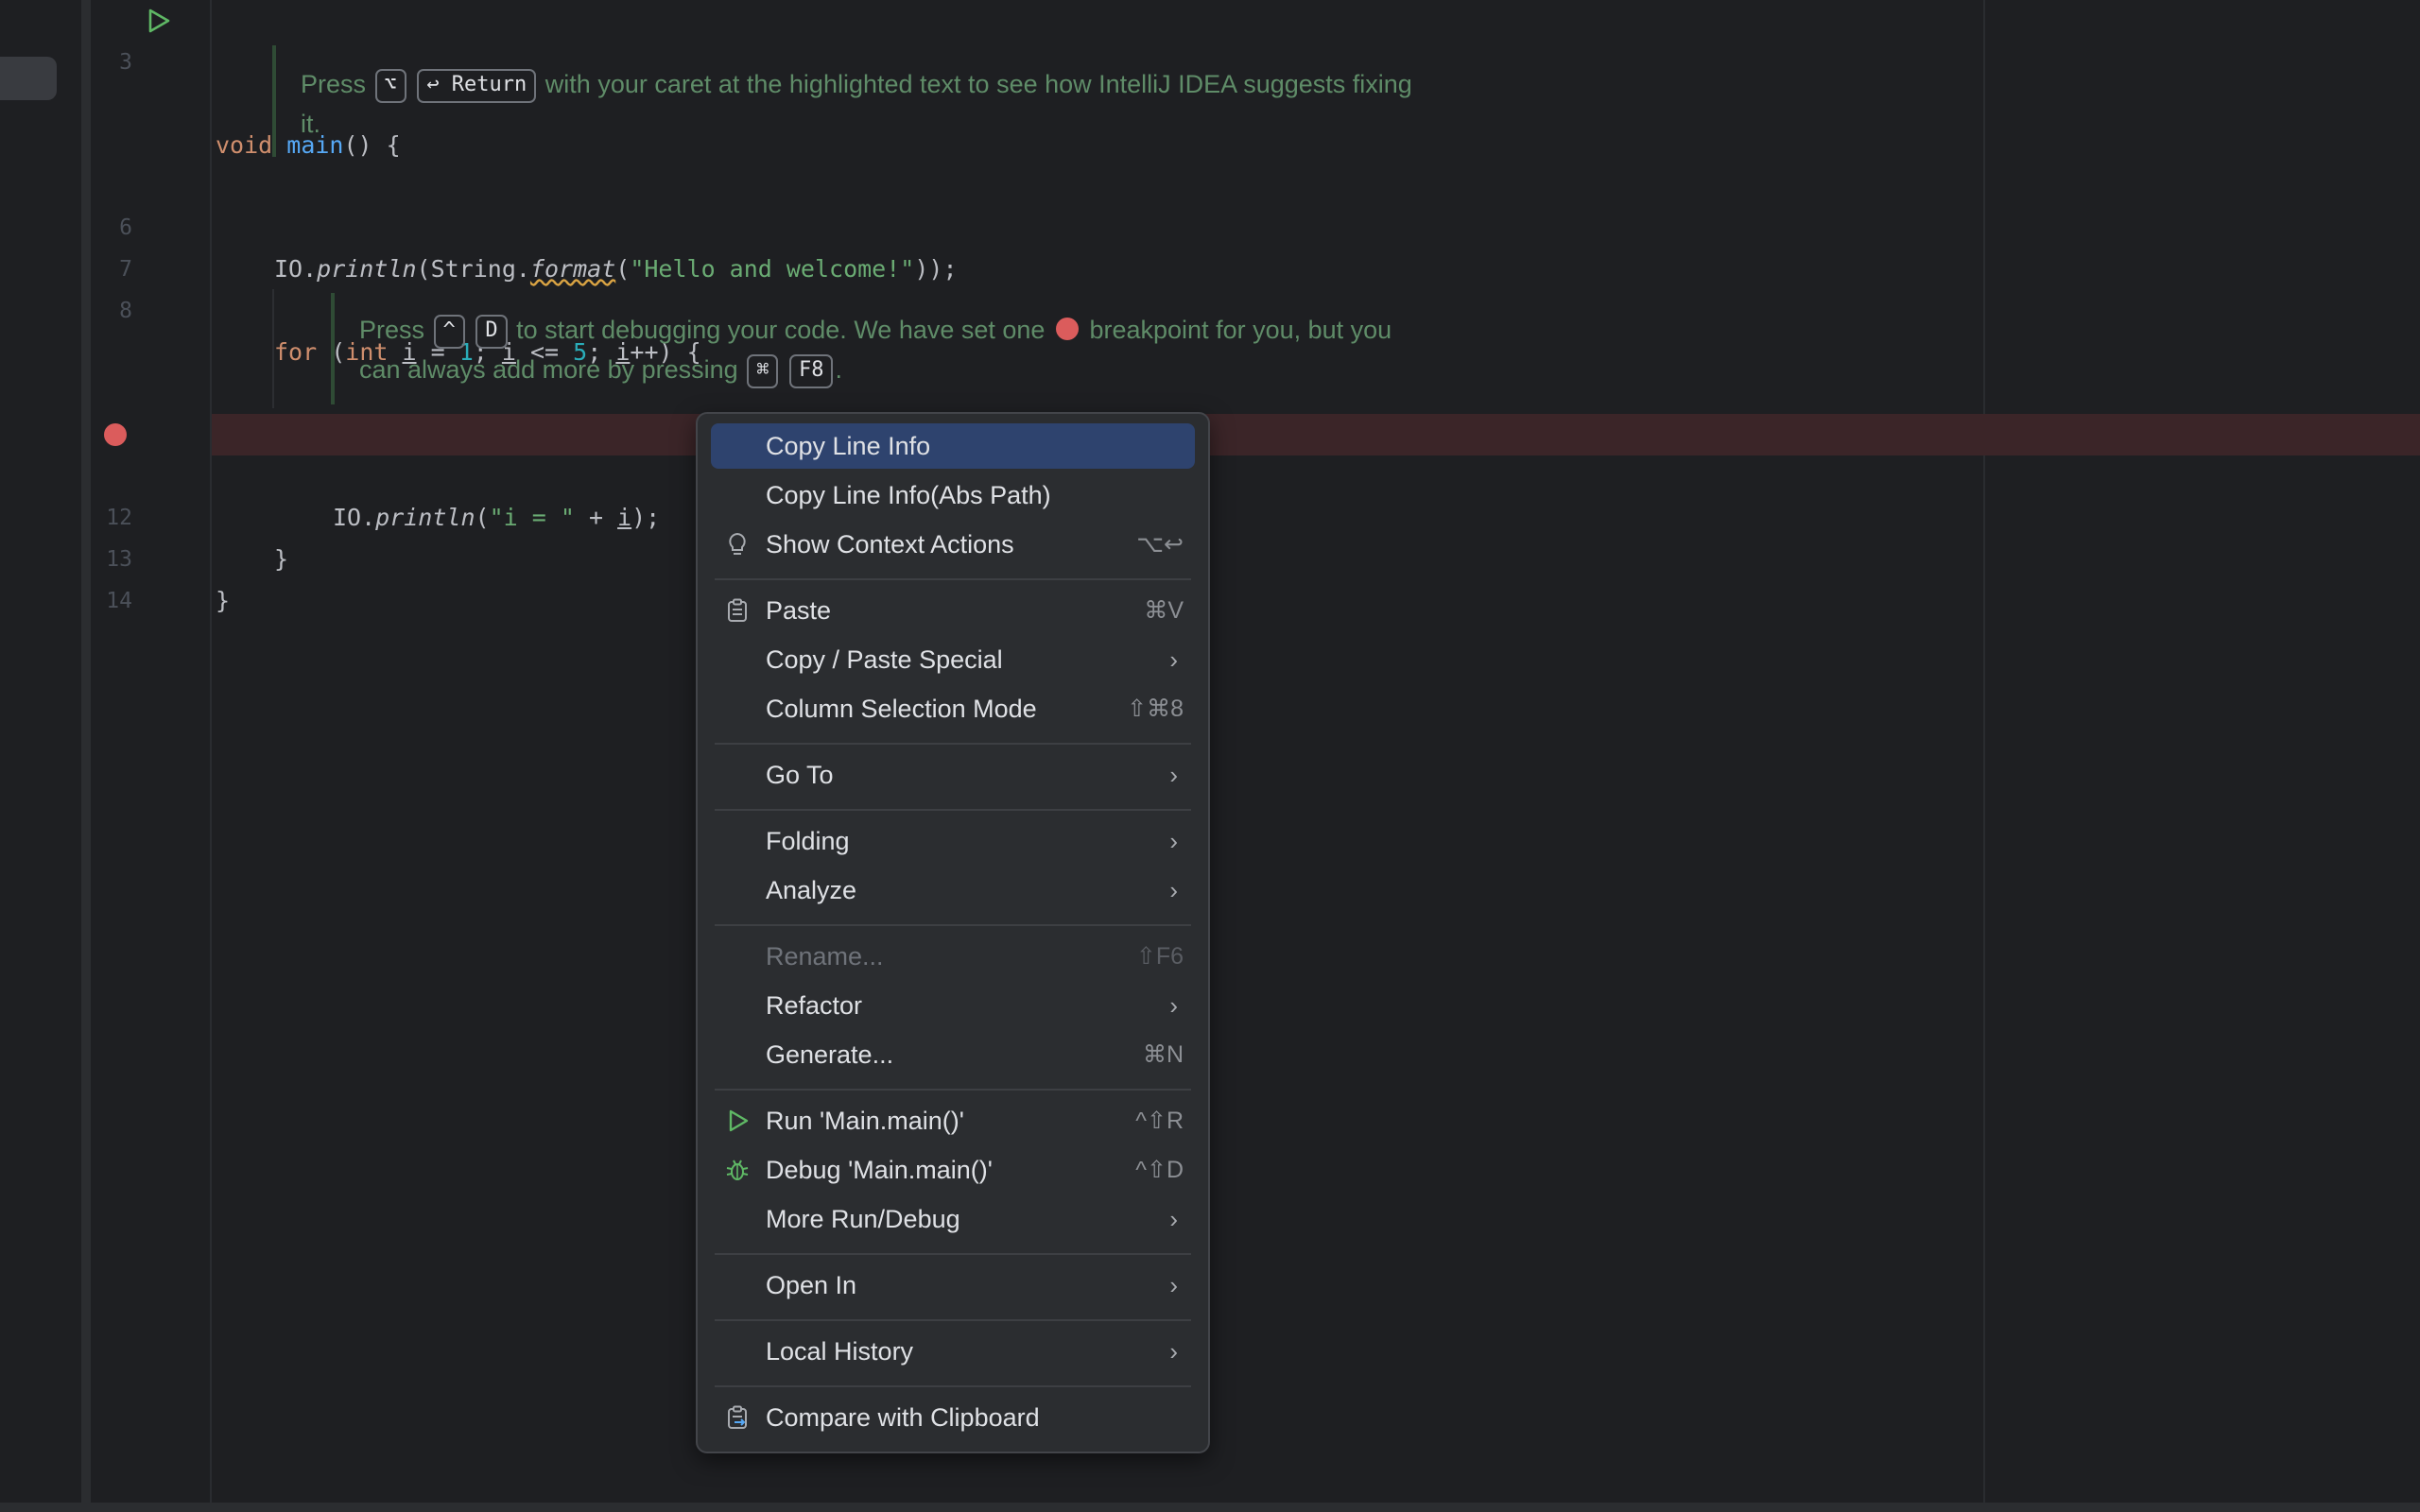  What do you see at coordinates (1316, 434) in the screenshot?
I see `breakpoint-line-highlight` at bounding box center [1316, 434].